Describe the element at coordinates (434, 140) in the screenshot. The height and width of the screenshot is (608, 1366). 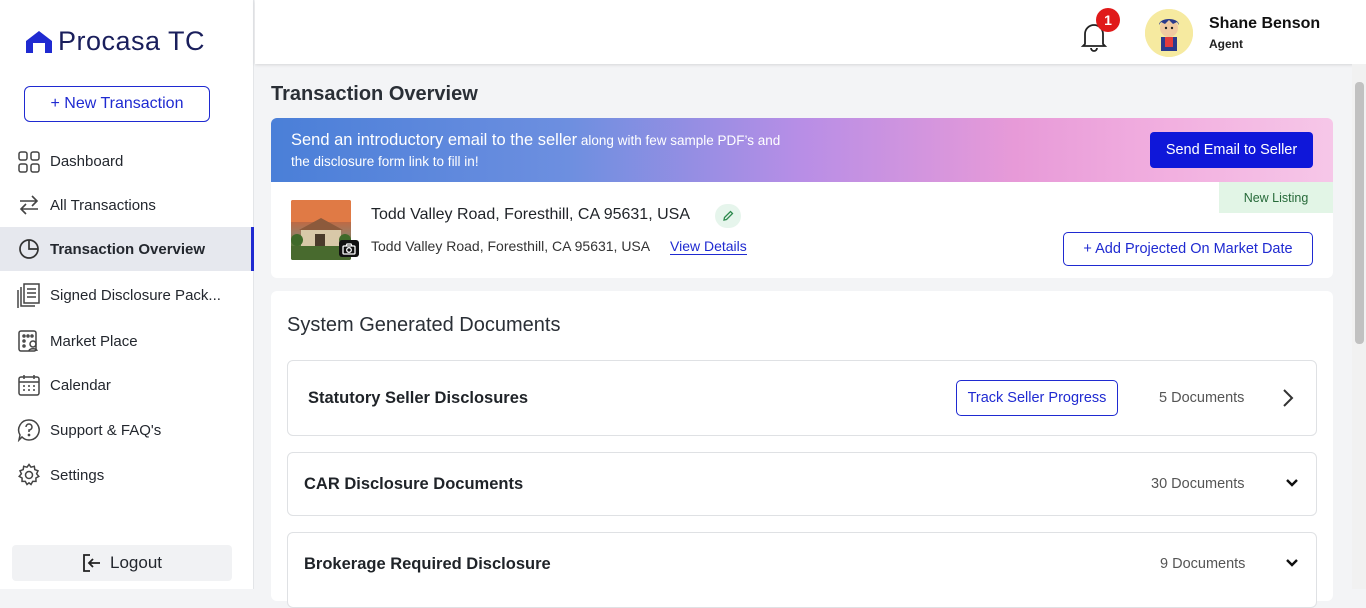
I see `banner-text-lead: Send an introductory email to the seller` at that location.